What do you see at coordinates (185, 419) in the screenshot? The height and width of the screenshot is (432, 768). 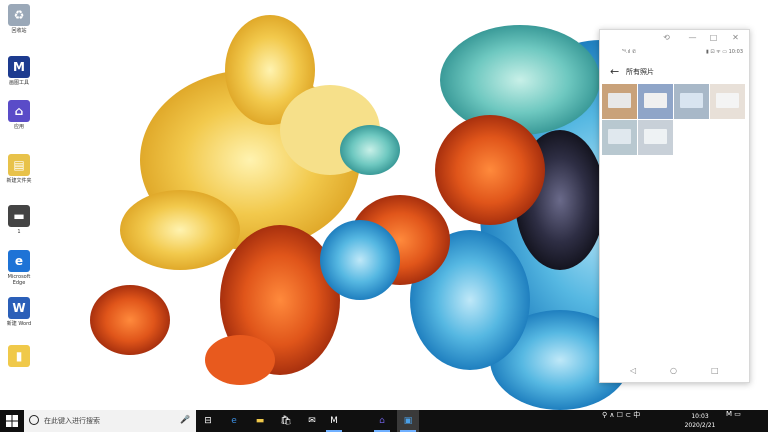 I see `microphone-icon: 🎤` at bounding box center [185, 419].